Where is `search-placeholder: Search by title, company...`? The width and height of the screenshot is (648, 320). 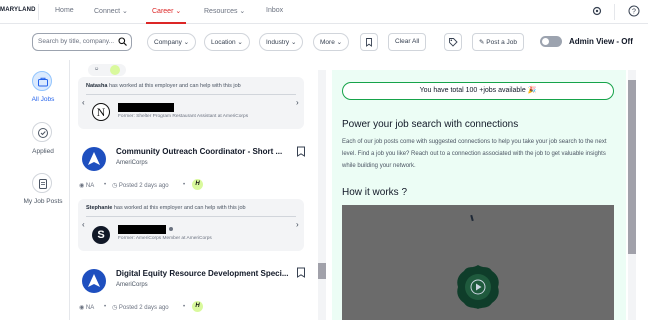
search-placeholder: Search by title, company... is located at coordinates (76, 41).